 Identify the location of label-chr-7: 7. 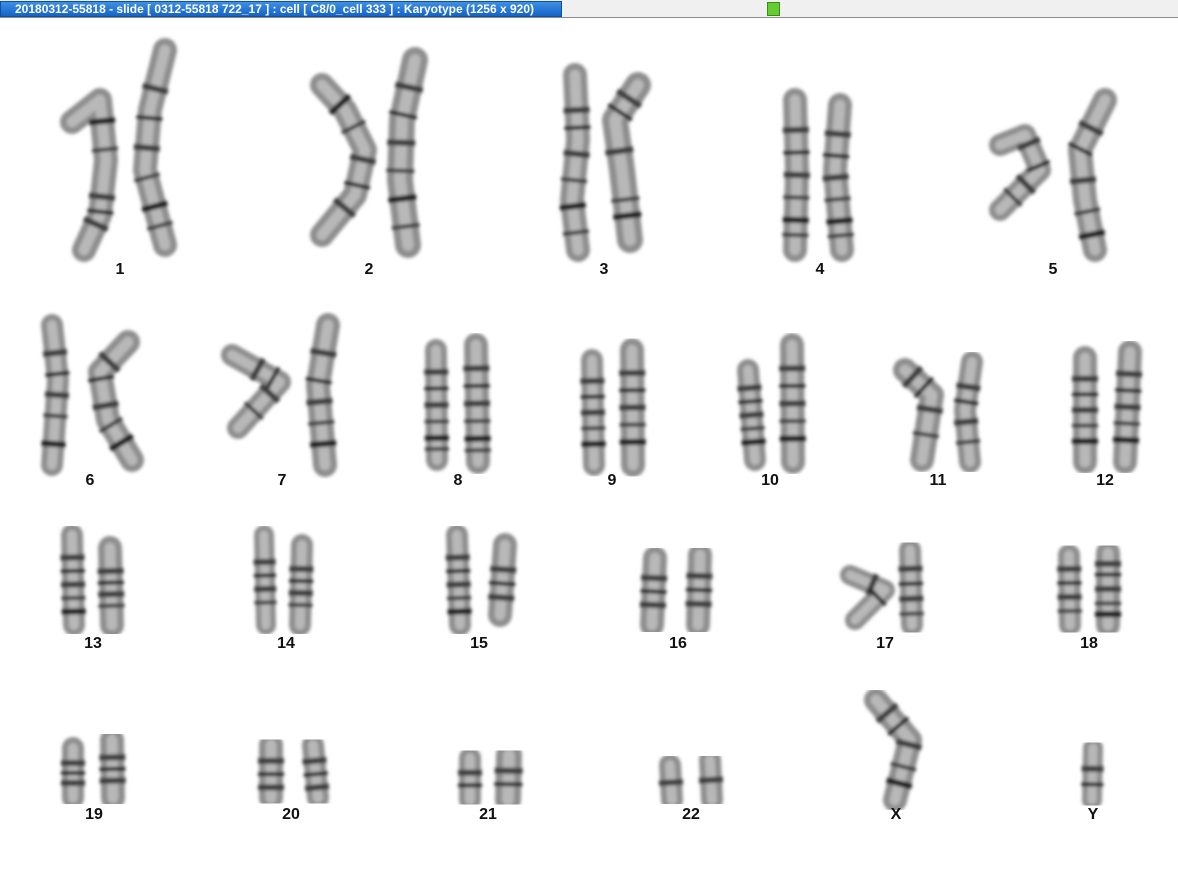
(282, 480).